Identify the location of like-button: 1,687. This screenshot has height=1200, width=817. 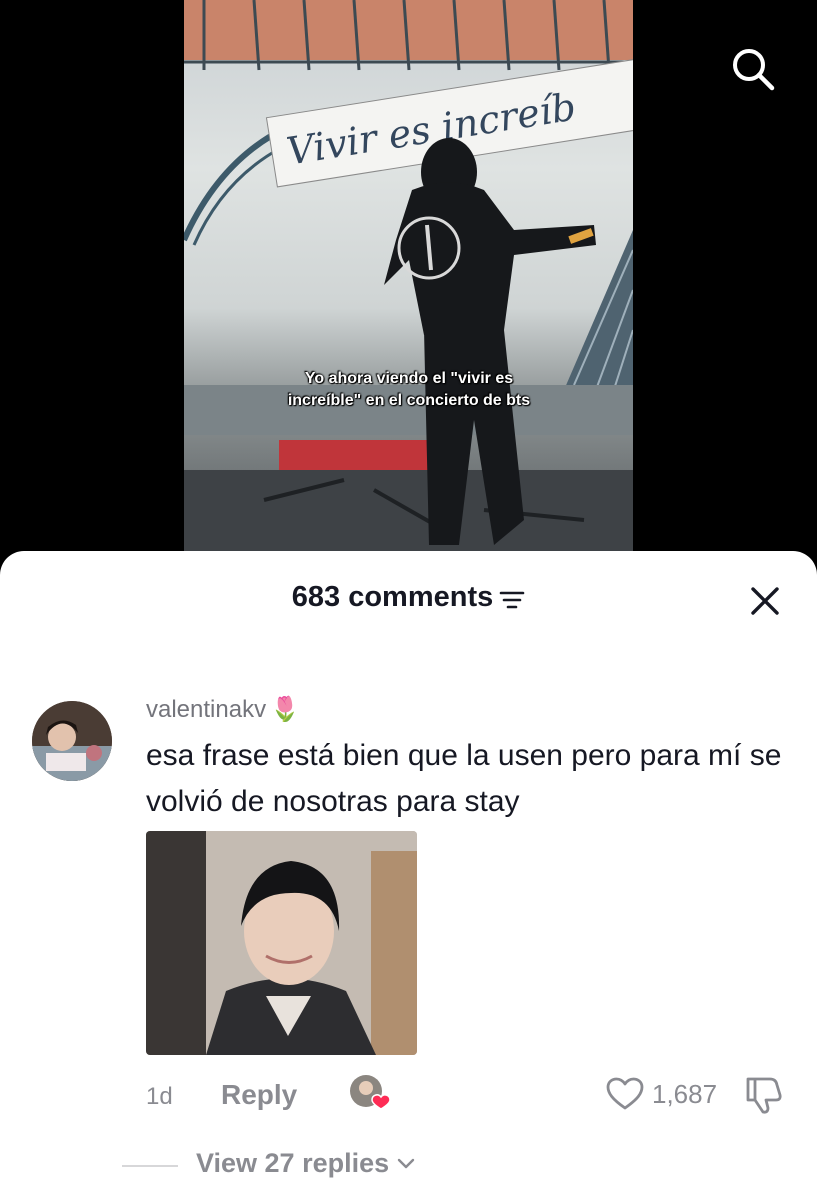
(661, 1094).